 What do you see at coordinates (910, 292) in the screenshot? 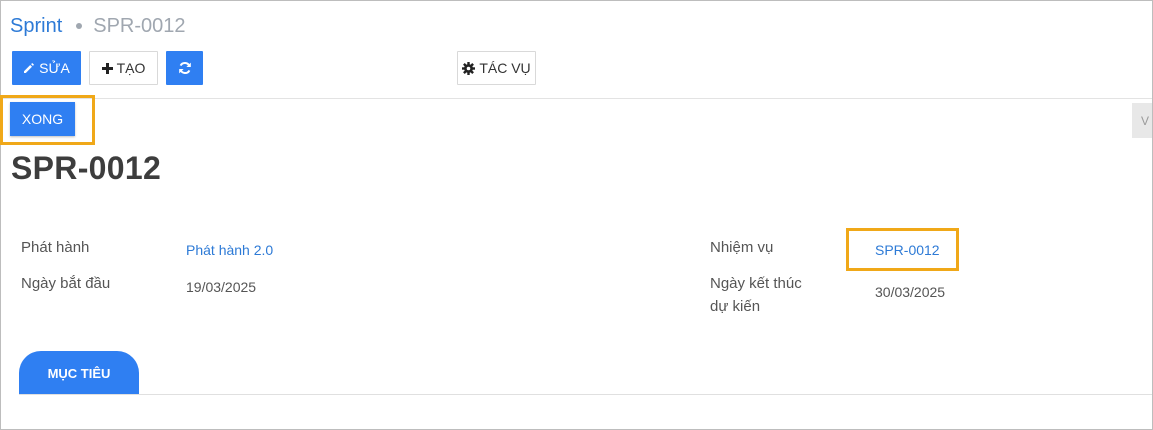
I see `end-date-value: 30/03/2025` at bounding box center [910, 292].